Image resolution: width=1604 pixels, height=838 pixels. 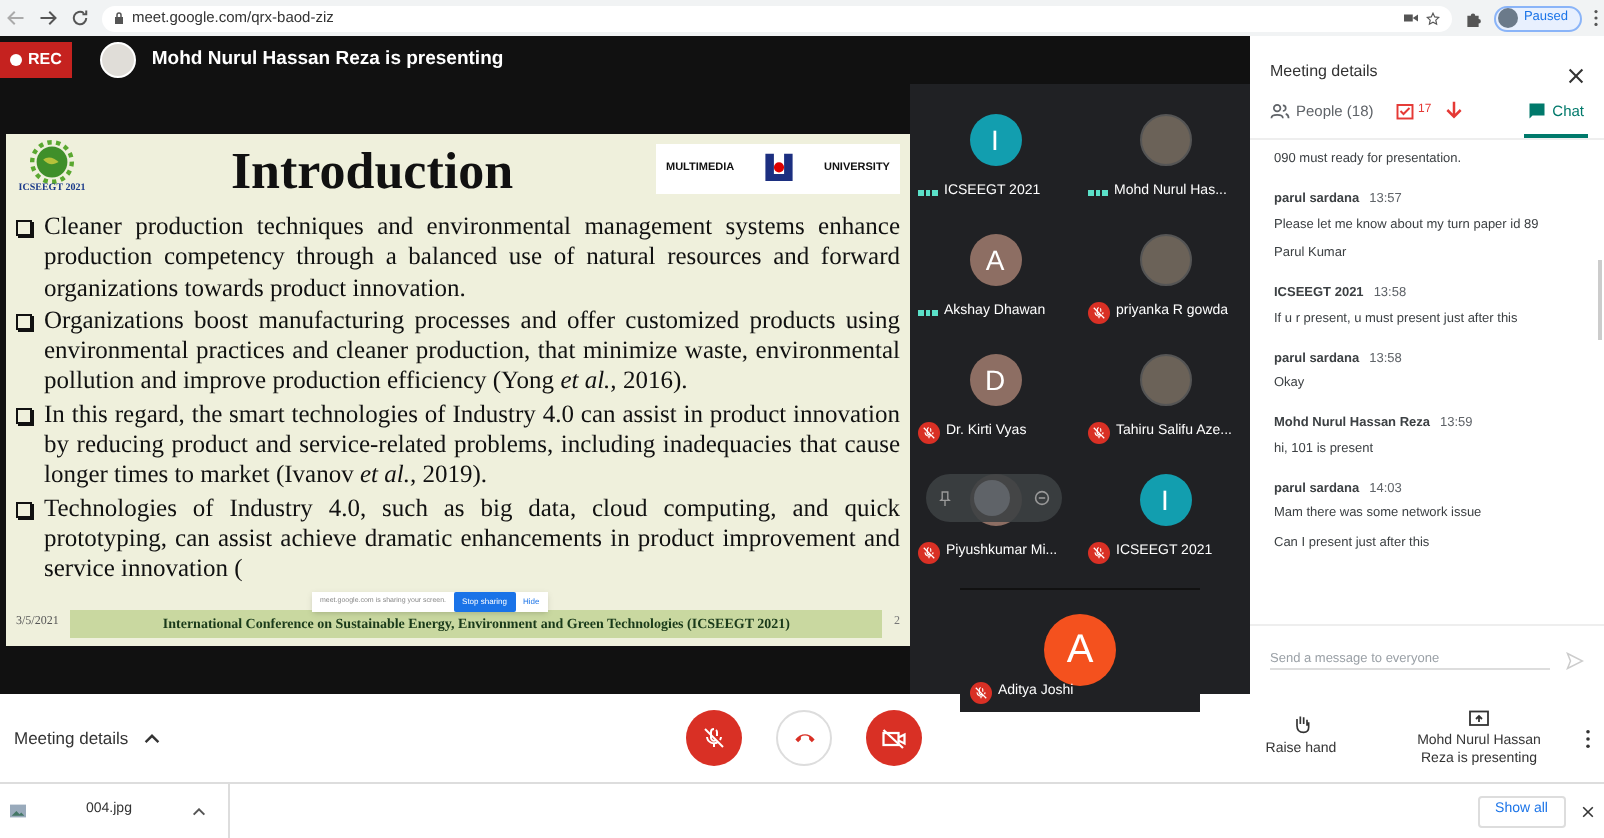 What do you see at coordinates (472, 539) in the screenshot?
I see `bullet-text: Technologies of Industry 4.0, such as big data, cloud computing, and quick prototyping, can assist achieve dramatic enhancements in product improvement and service innovation (` at bounding box center [472, 539].